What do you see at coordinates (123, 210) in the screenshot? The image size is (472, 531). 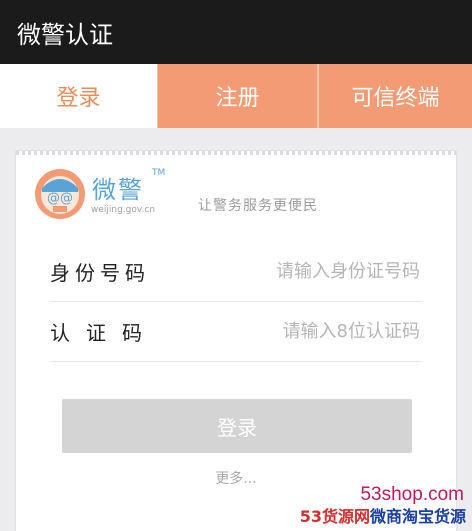 I see `brand-domain: weijing.gov.cn` at bounding box center [123, 210].